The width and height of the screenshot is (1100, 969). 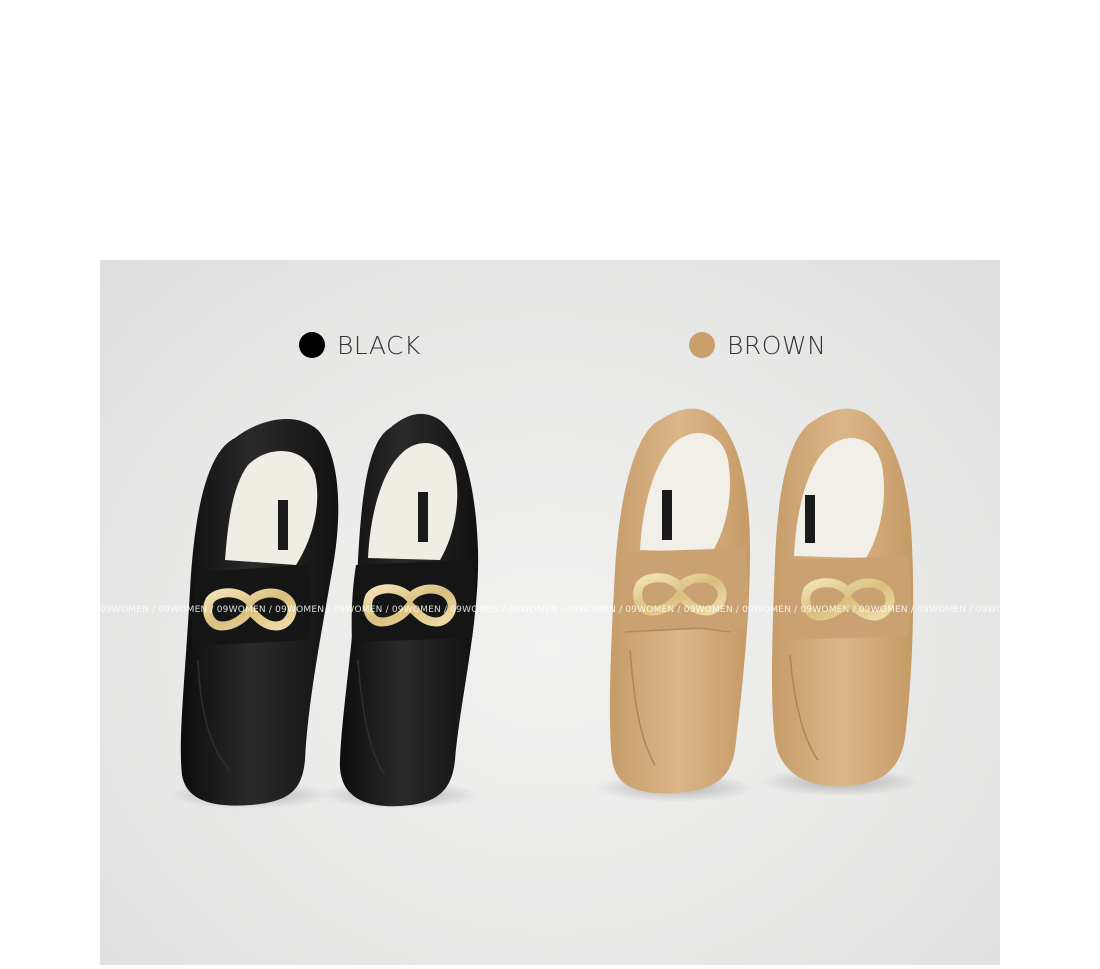 I want to click on brown-loafer-right, so click(x=840, y=602).